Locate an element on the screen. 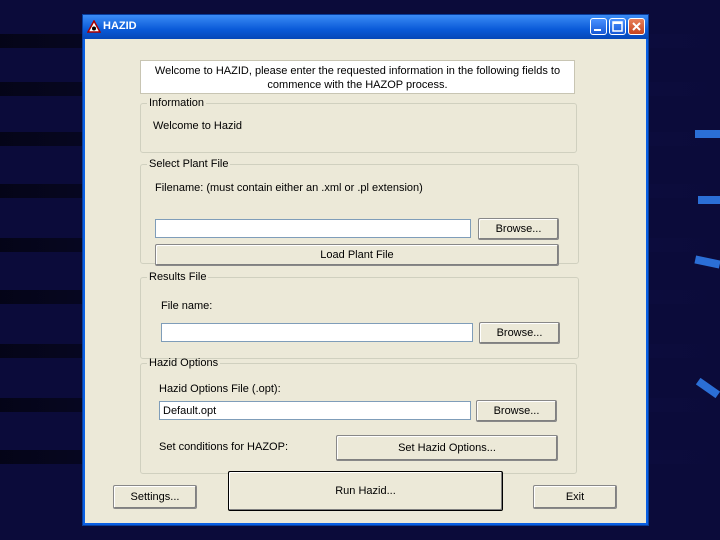 The image size is (720, 540). hazid-options-file-label: Hazid Options File (.opt): is located at coordinates (220, 389).